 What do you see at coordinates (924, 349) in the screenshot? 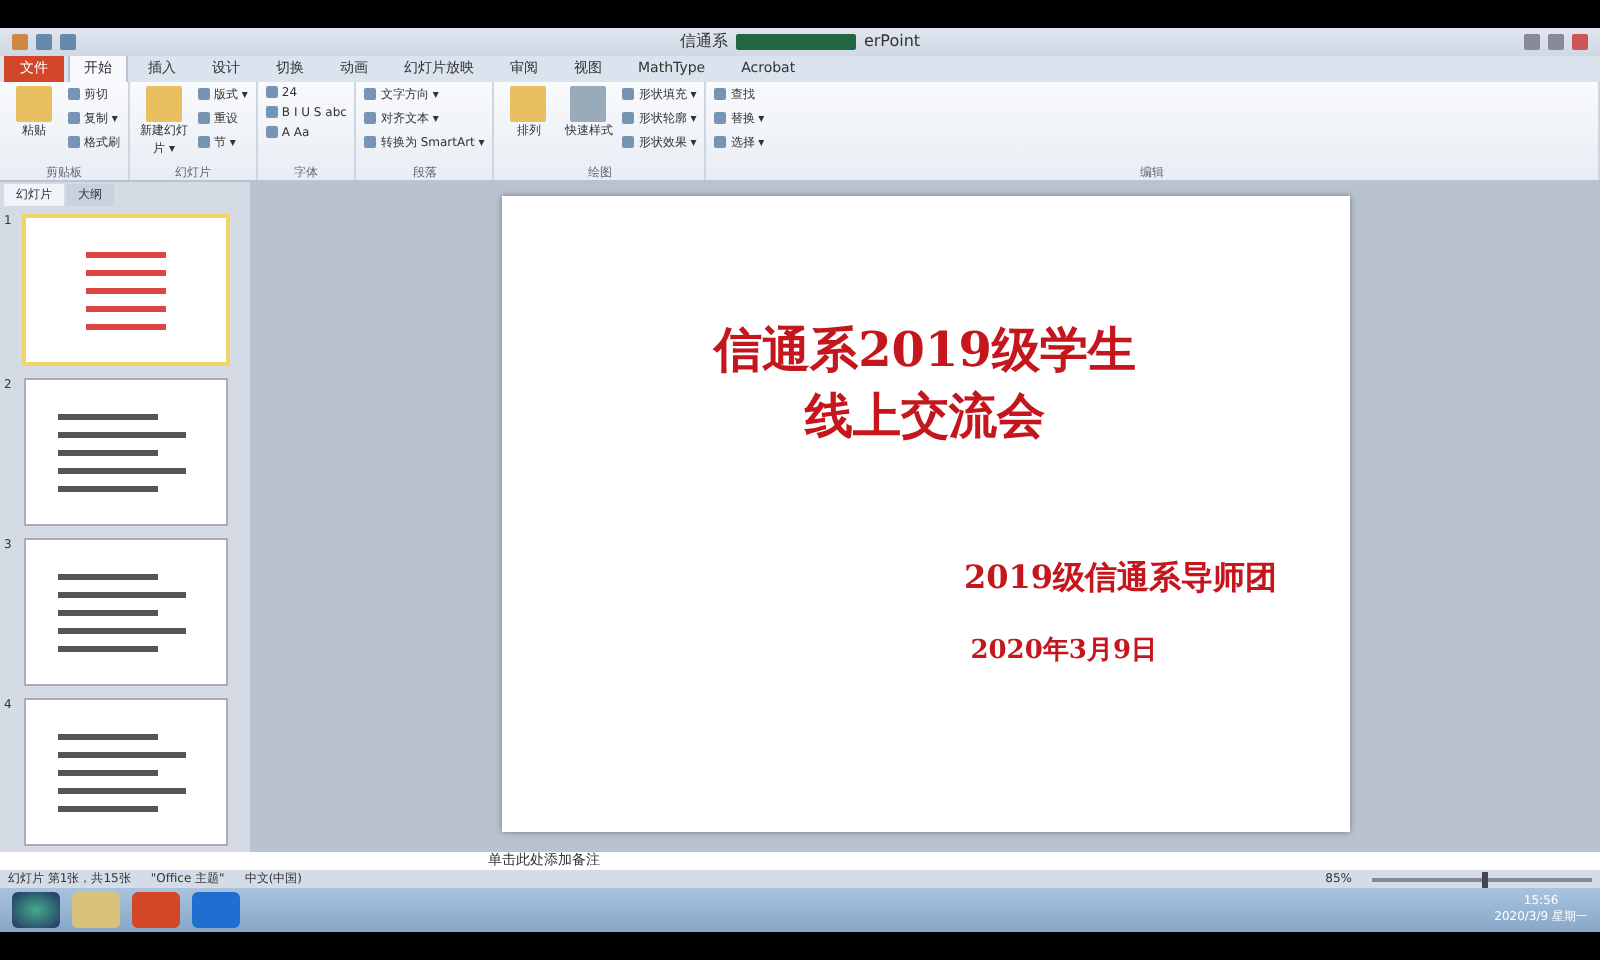
I see `slide-title: 信通系2019级学生` at bounding box center [924, 349].